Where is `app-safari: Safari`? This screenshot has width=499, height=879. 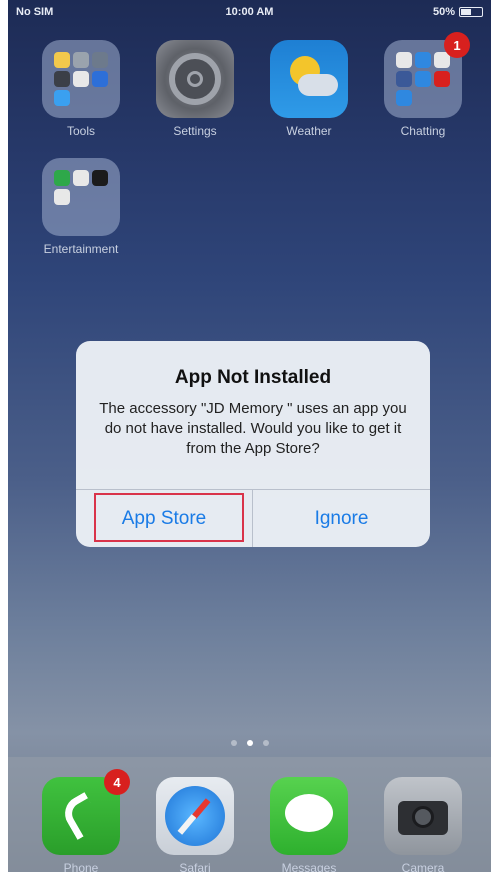 app-safari: Safari is located at coordinates (195, 824).